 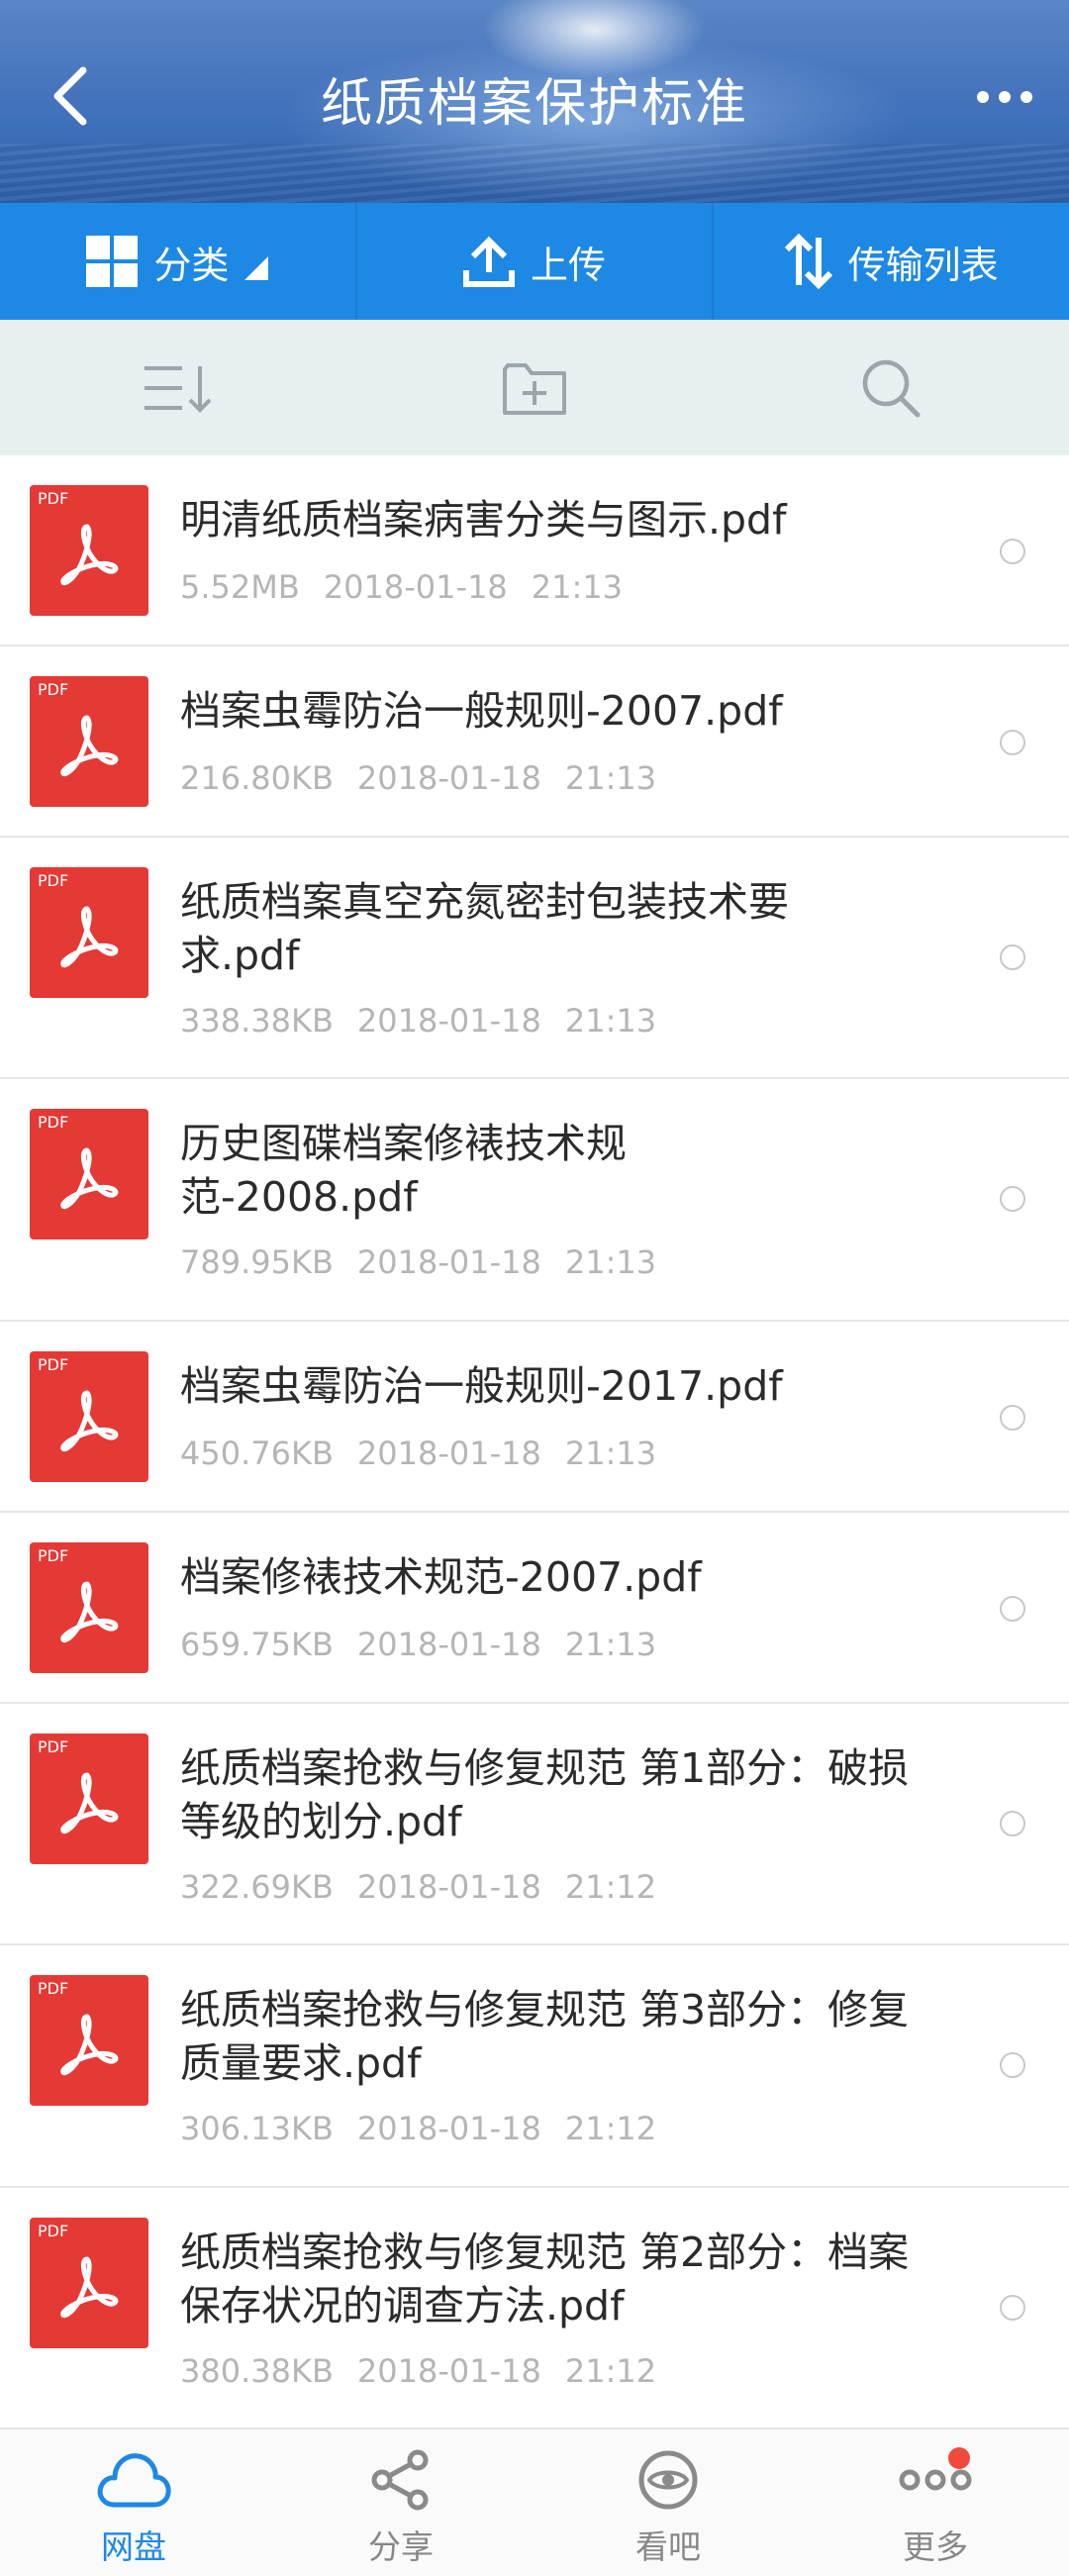 What do you see at coordinates (545, 1795) in the screenshot?
I see `file-name: 纸质档案抢救与修复规范 第1部分：破损等级的划分.pdf` at bounding box center [545, 1795].